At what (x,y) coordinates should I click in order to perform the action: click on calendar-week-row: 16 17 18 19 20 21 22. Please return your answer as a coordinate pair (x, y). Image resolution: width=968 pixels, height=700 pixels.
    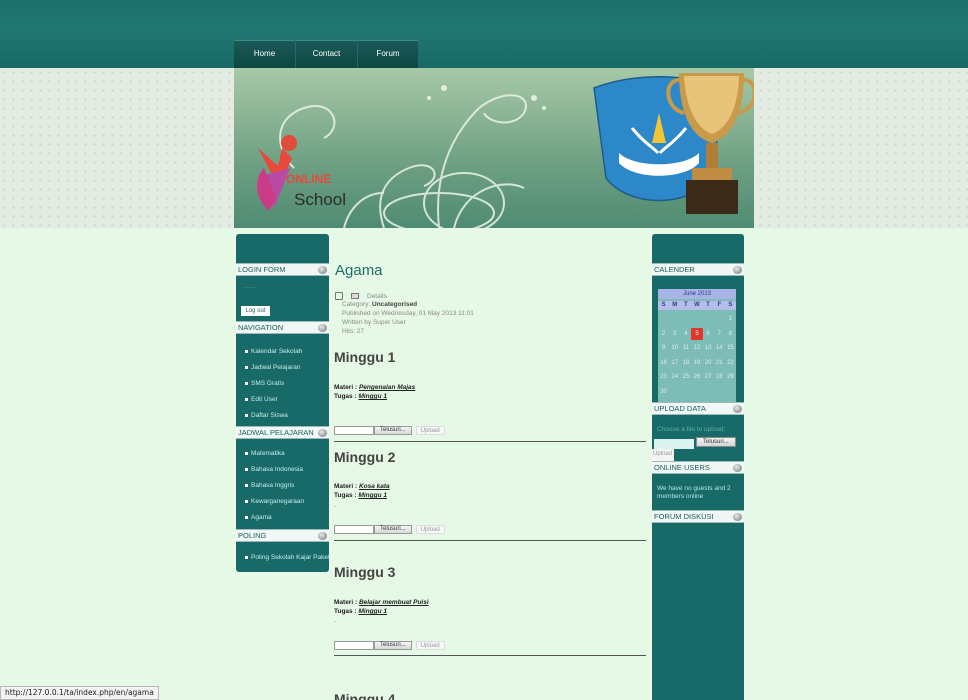
    Looking at the image, I should click on (697, 363).